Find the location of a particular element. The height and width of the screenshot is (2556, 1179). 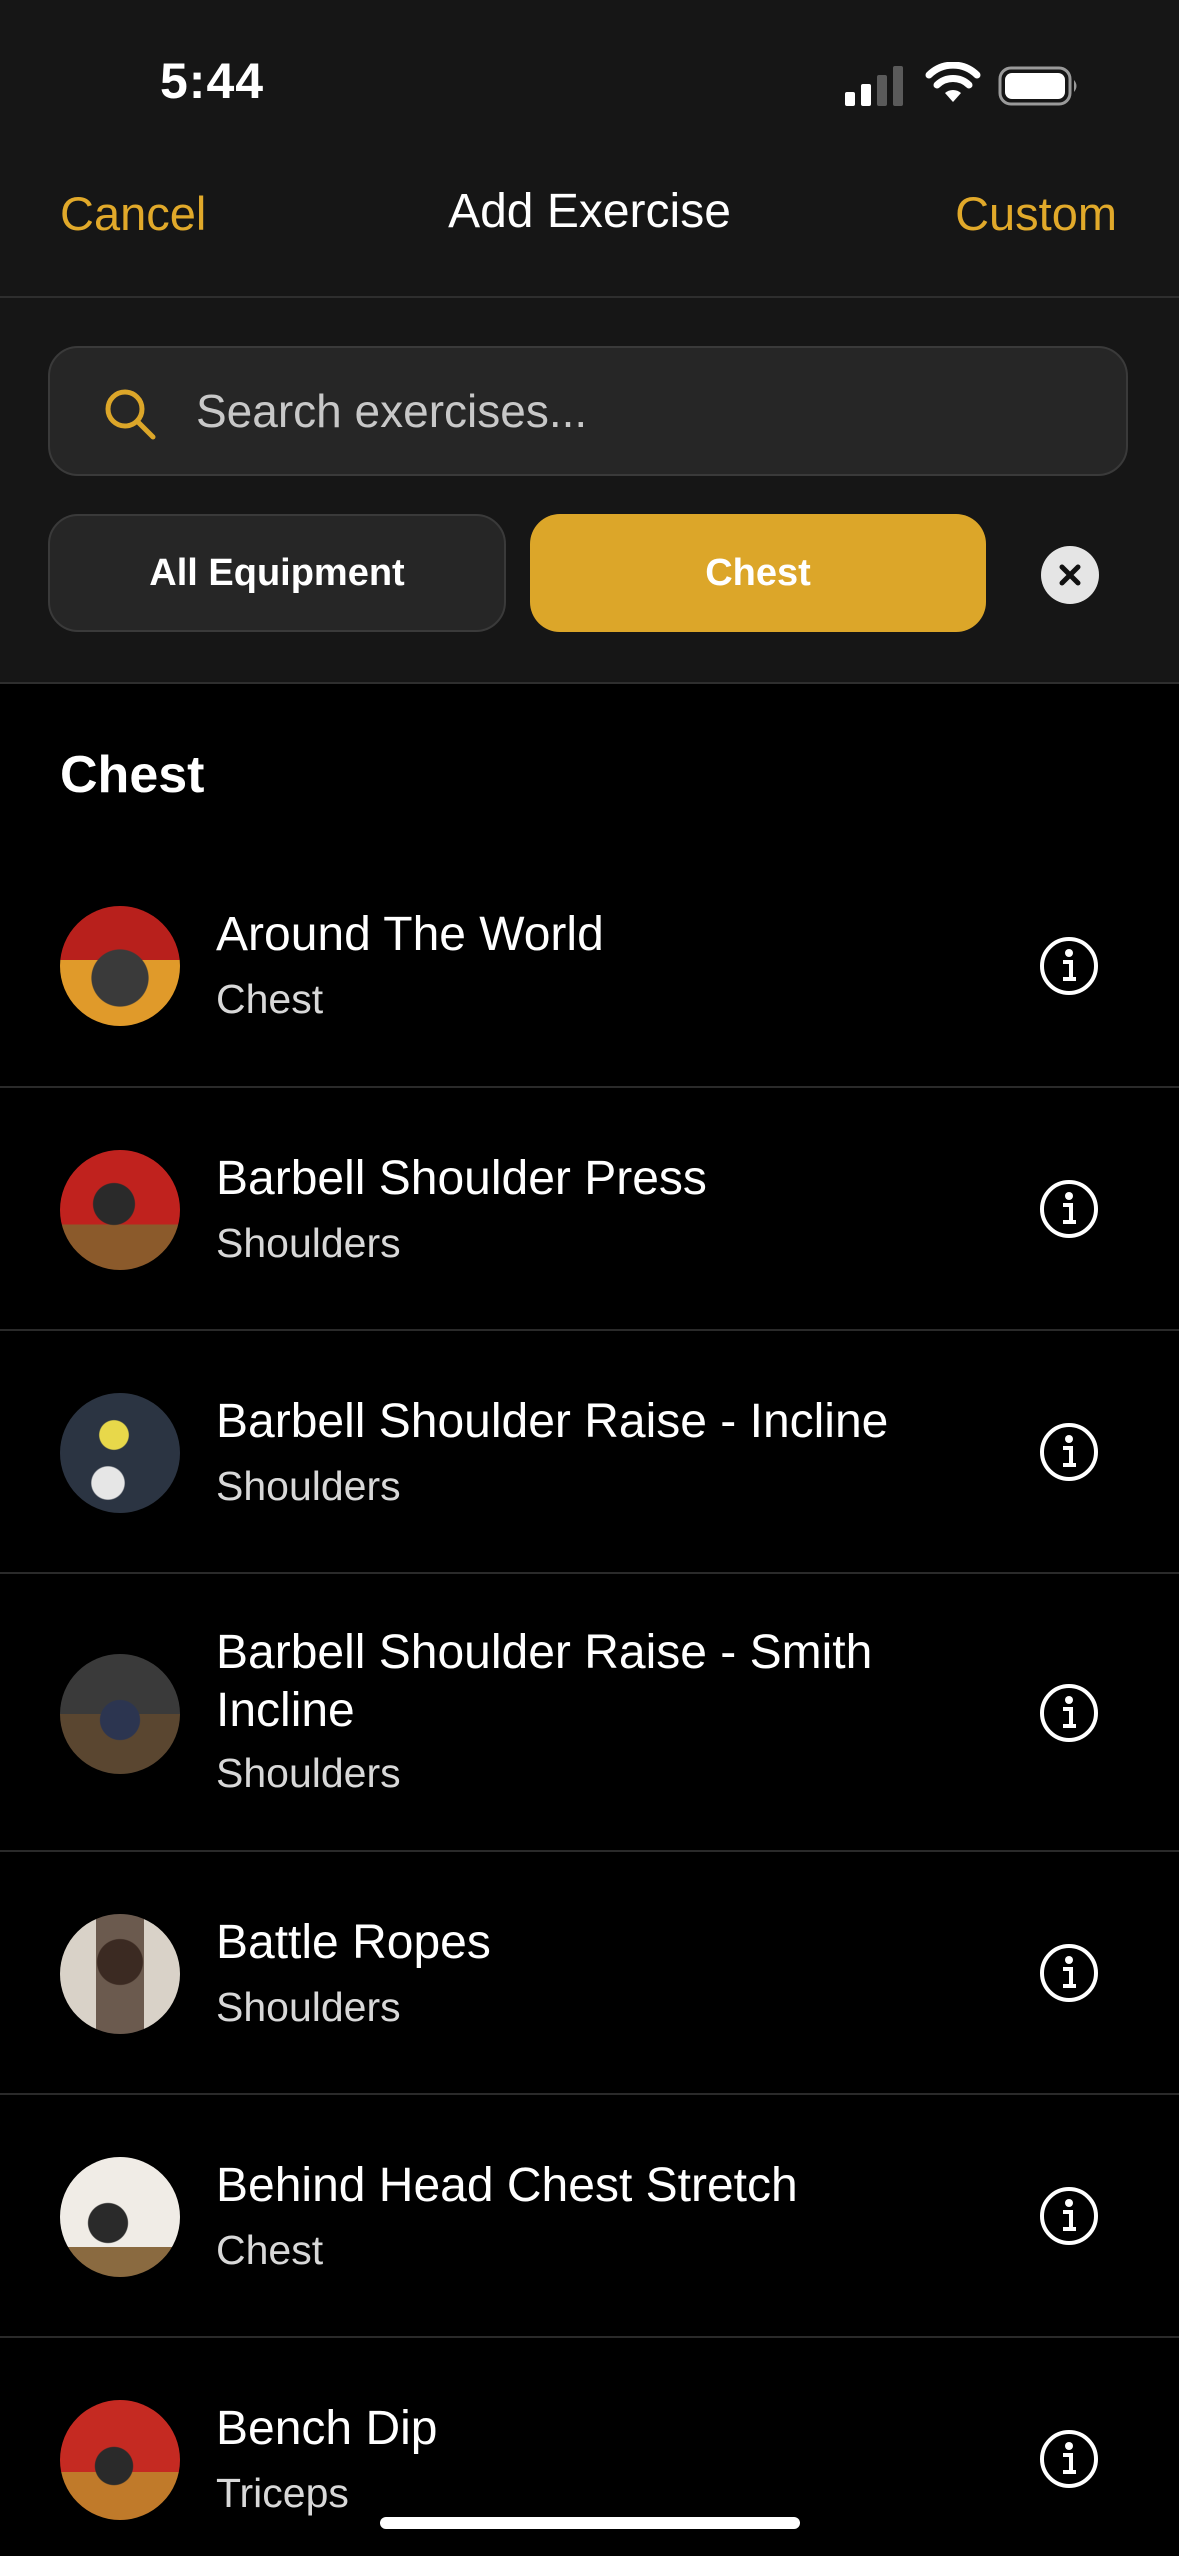

exercise-name: Barbell Shoulder Press is located at coordinates (461, 1178).